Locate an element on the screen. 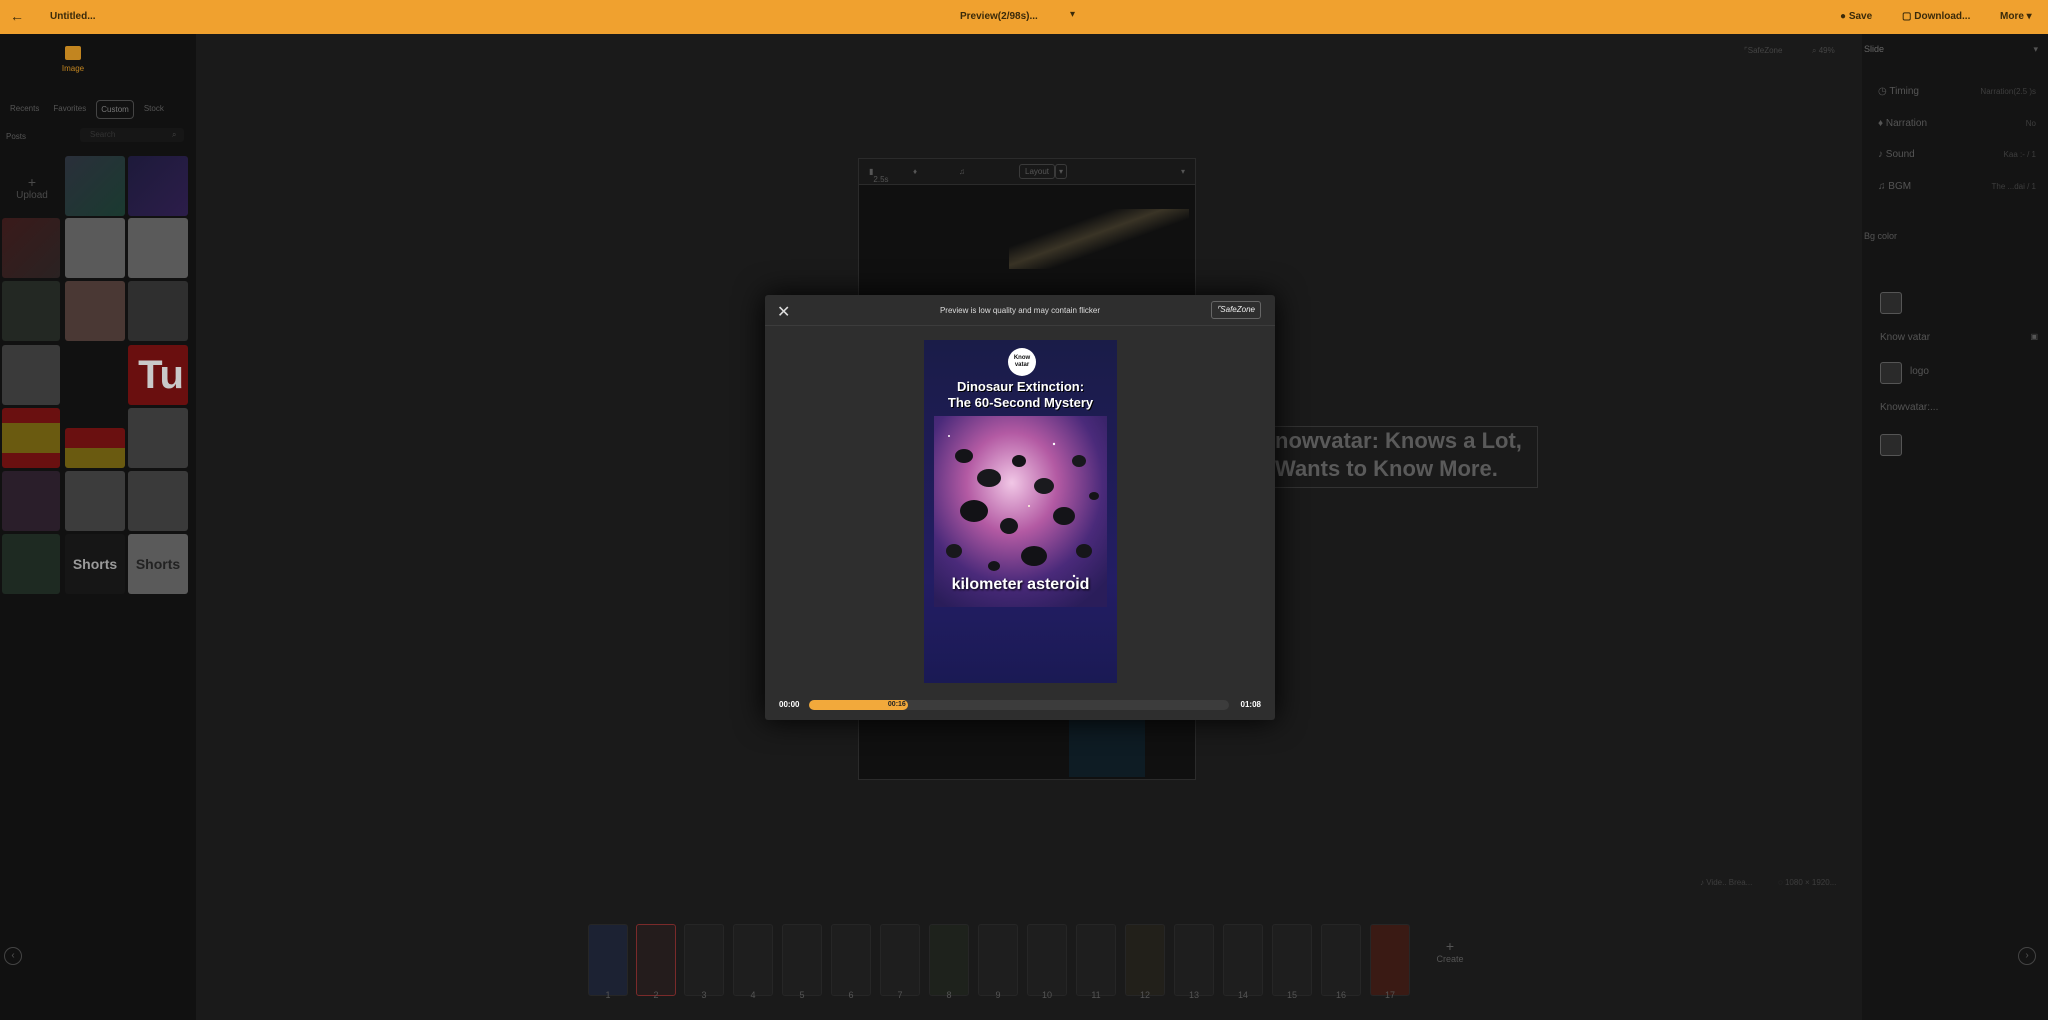 Image resolution: width=2048 pixels, height=1020 pixels. music-icon: ♫ is located at coordinates (962, 171).